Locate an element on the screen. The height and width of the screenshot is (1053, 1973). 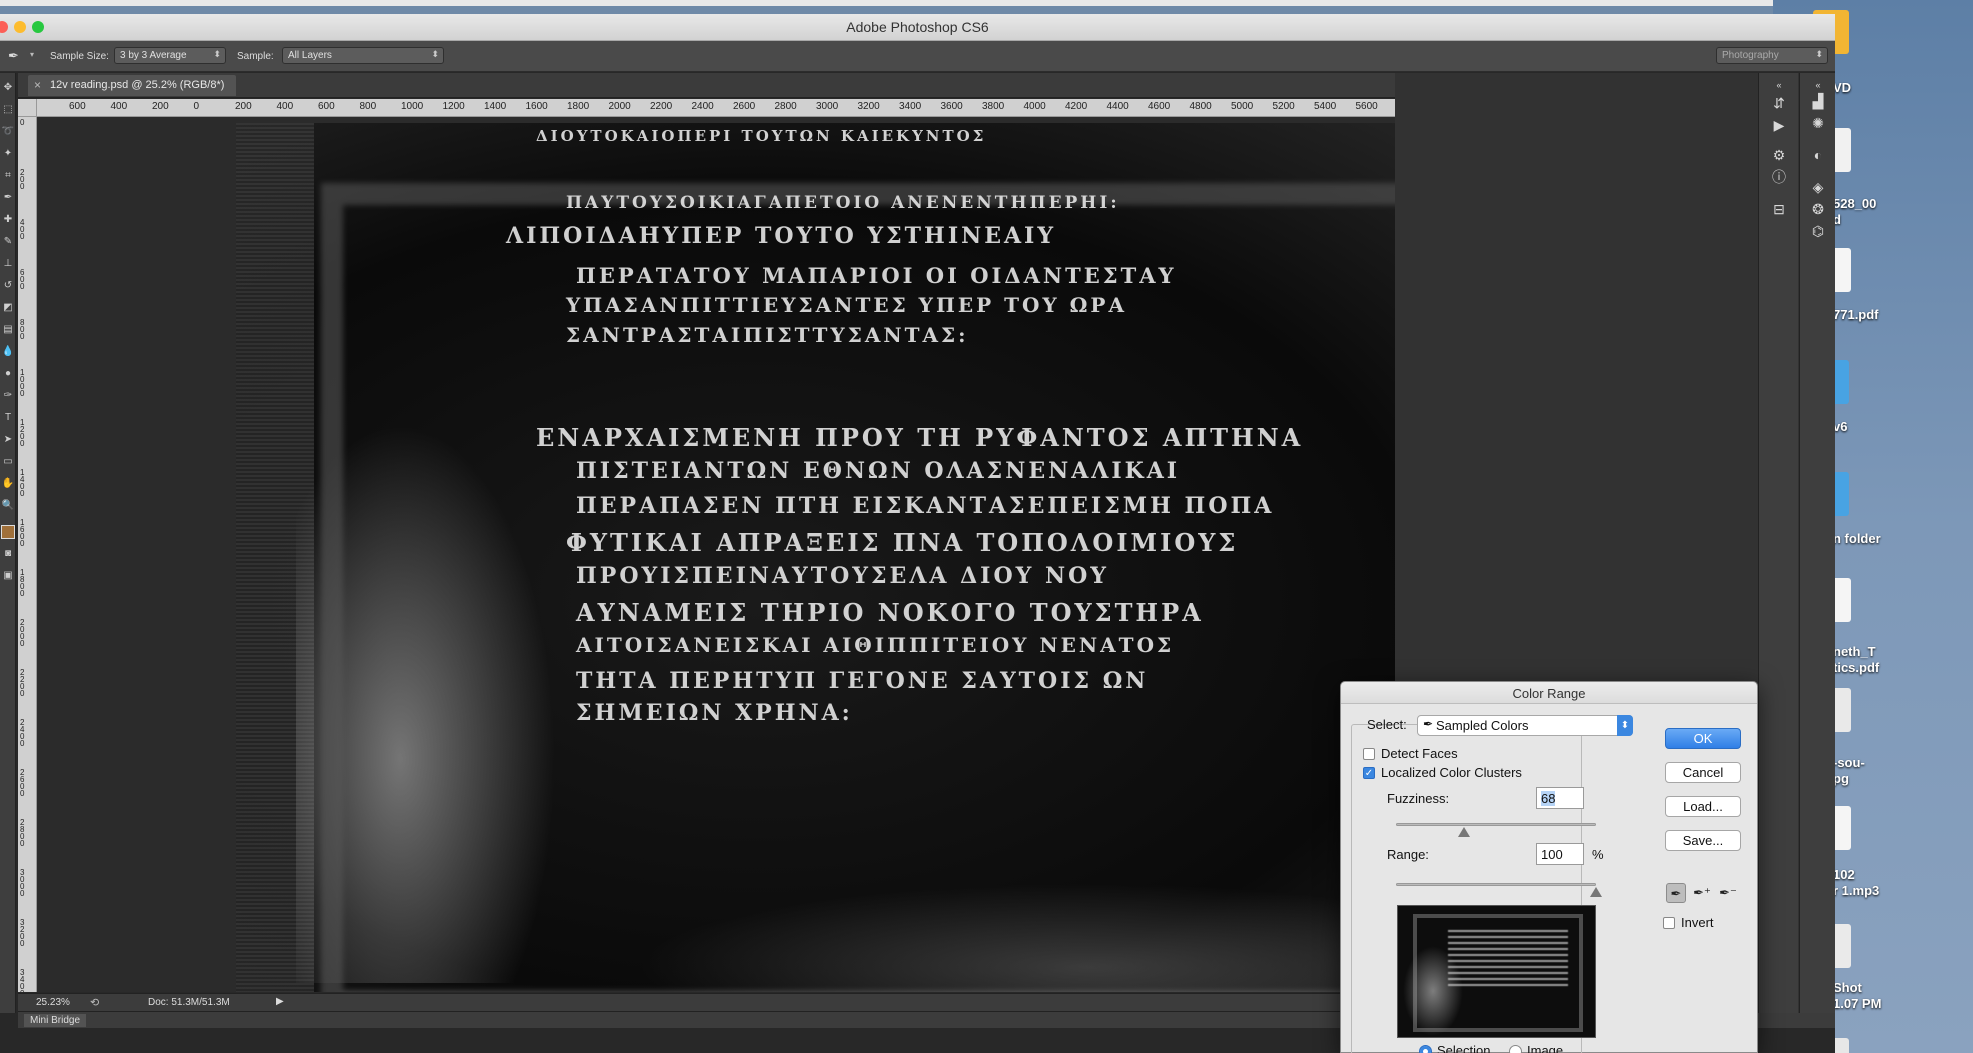
desktop-label: v6 is located at coordinates (1840, 426).